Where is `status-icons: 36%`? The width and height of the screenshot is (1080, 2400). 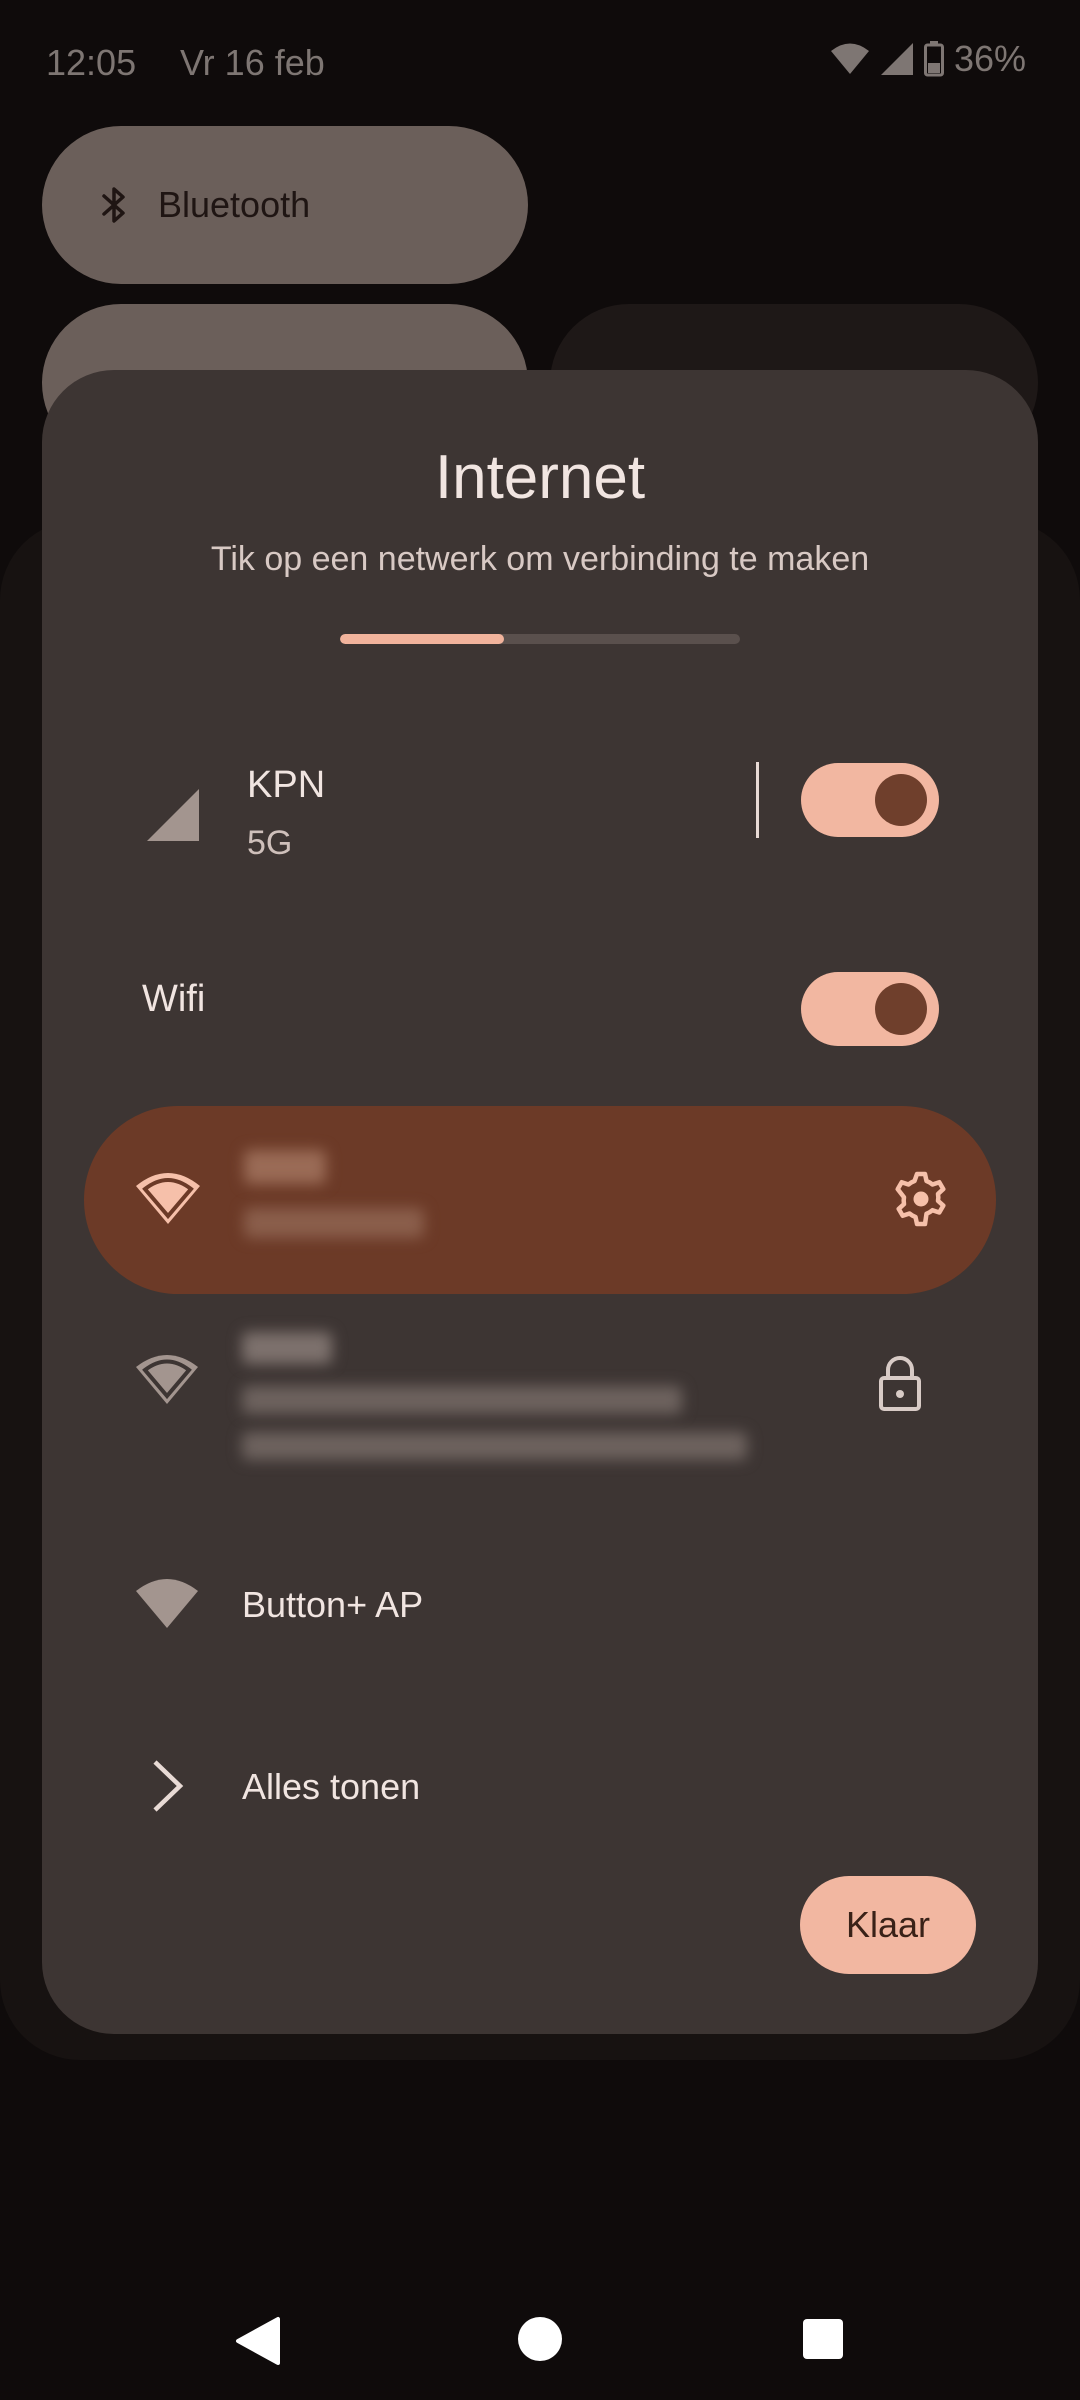
status-icons: 36% is located at coordinates (928, 59).